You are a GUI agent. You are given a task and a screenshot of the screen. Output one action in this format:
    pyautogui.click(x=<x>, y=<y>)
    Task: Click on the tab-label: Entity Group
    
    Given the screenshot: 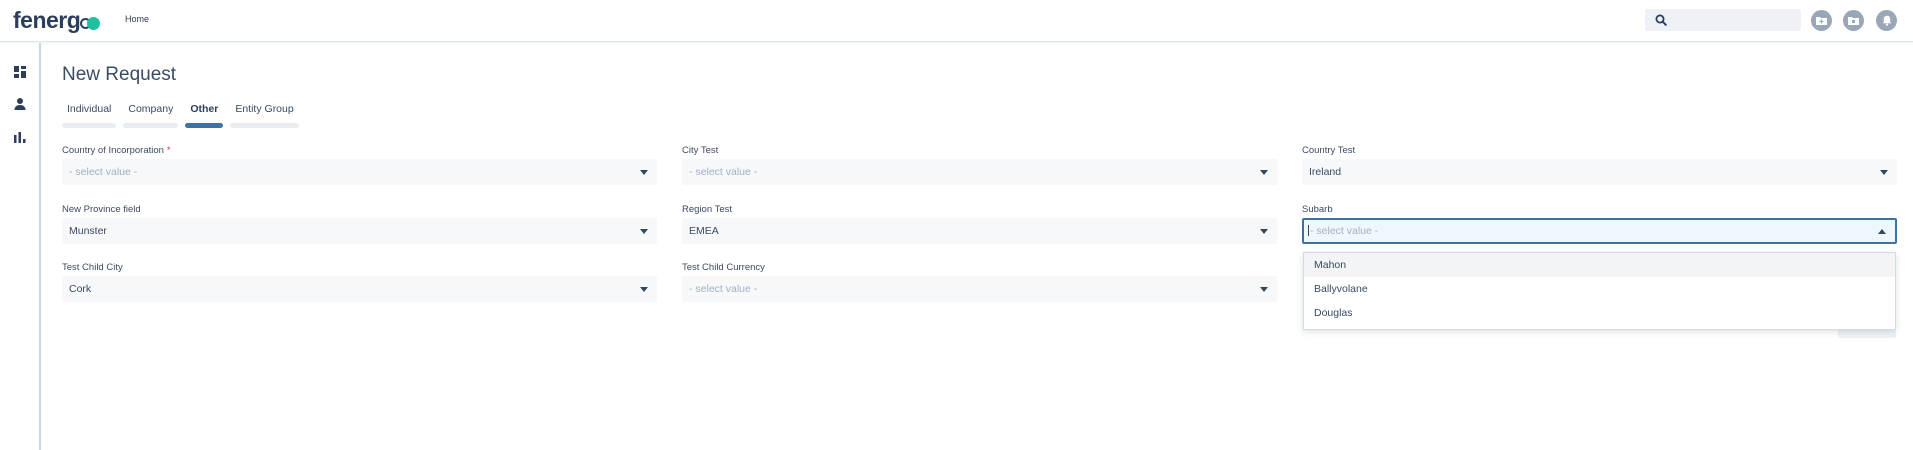 What is the action you would take?
    pyautogui.click(x=264, y=109)
    